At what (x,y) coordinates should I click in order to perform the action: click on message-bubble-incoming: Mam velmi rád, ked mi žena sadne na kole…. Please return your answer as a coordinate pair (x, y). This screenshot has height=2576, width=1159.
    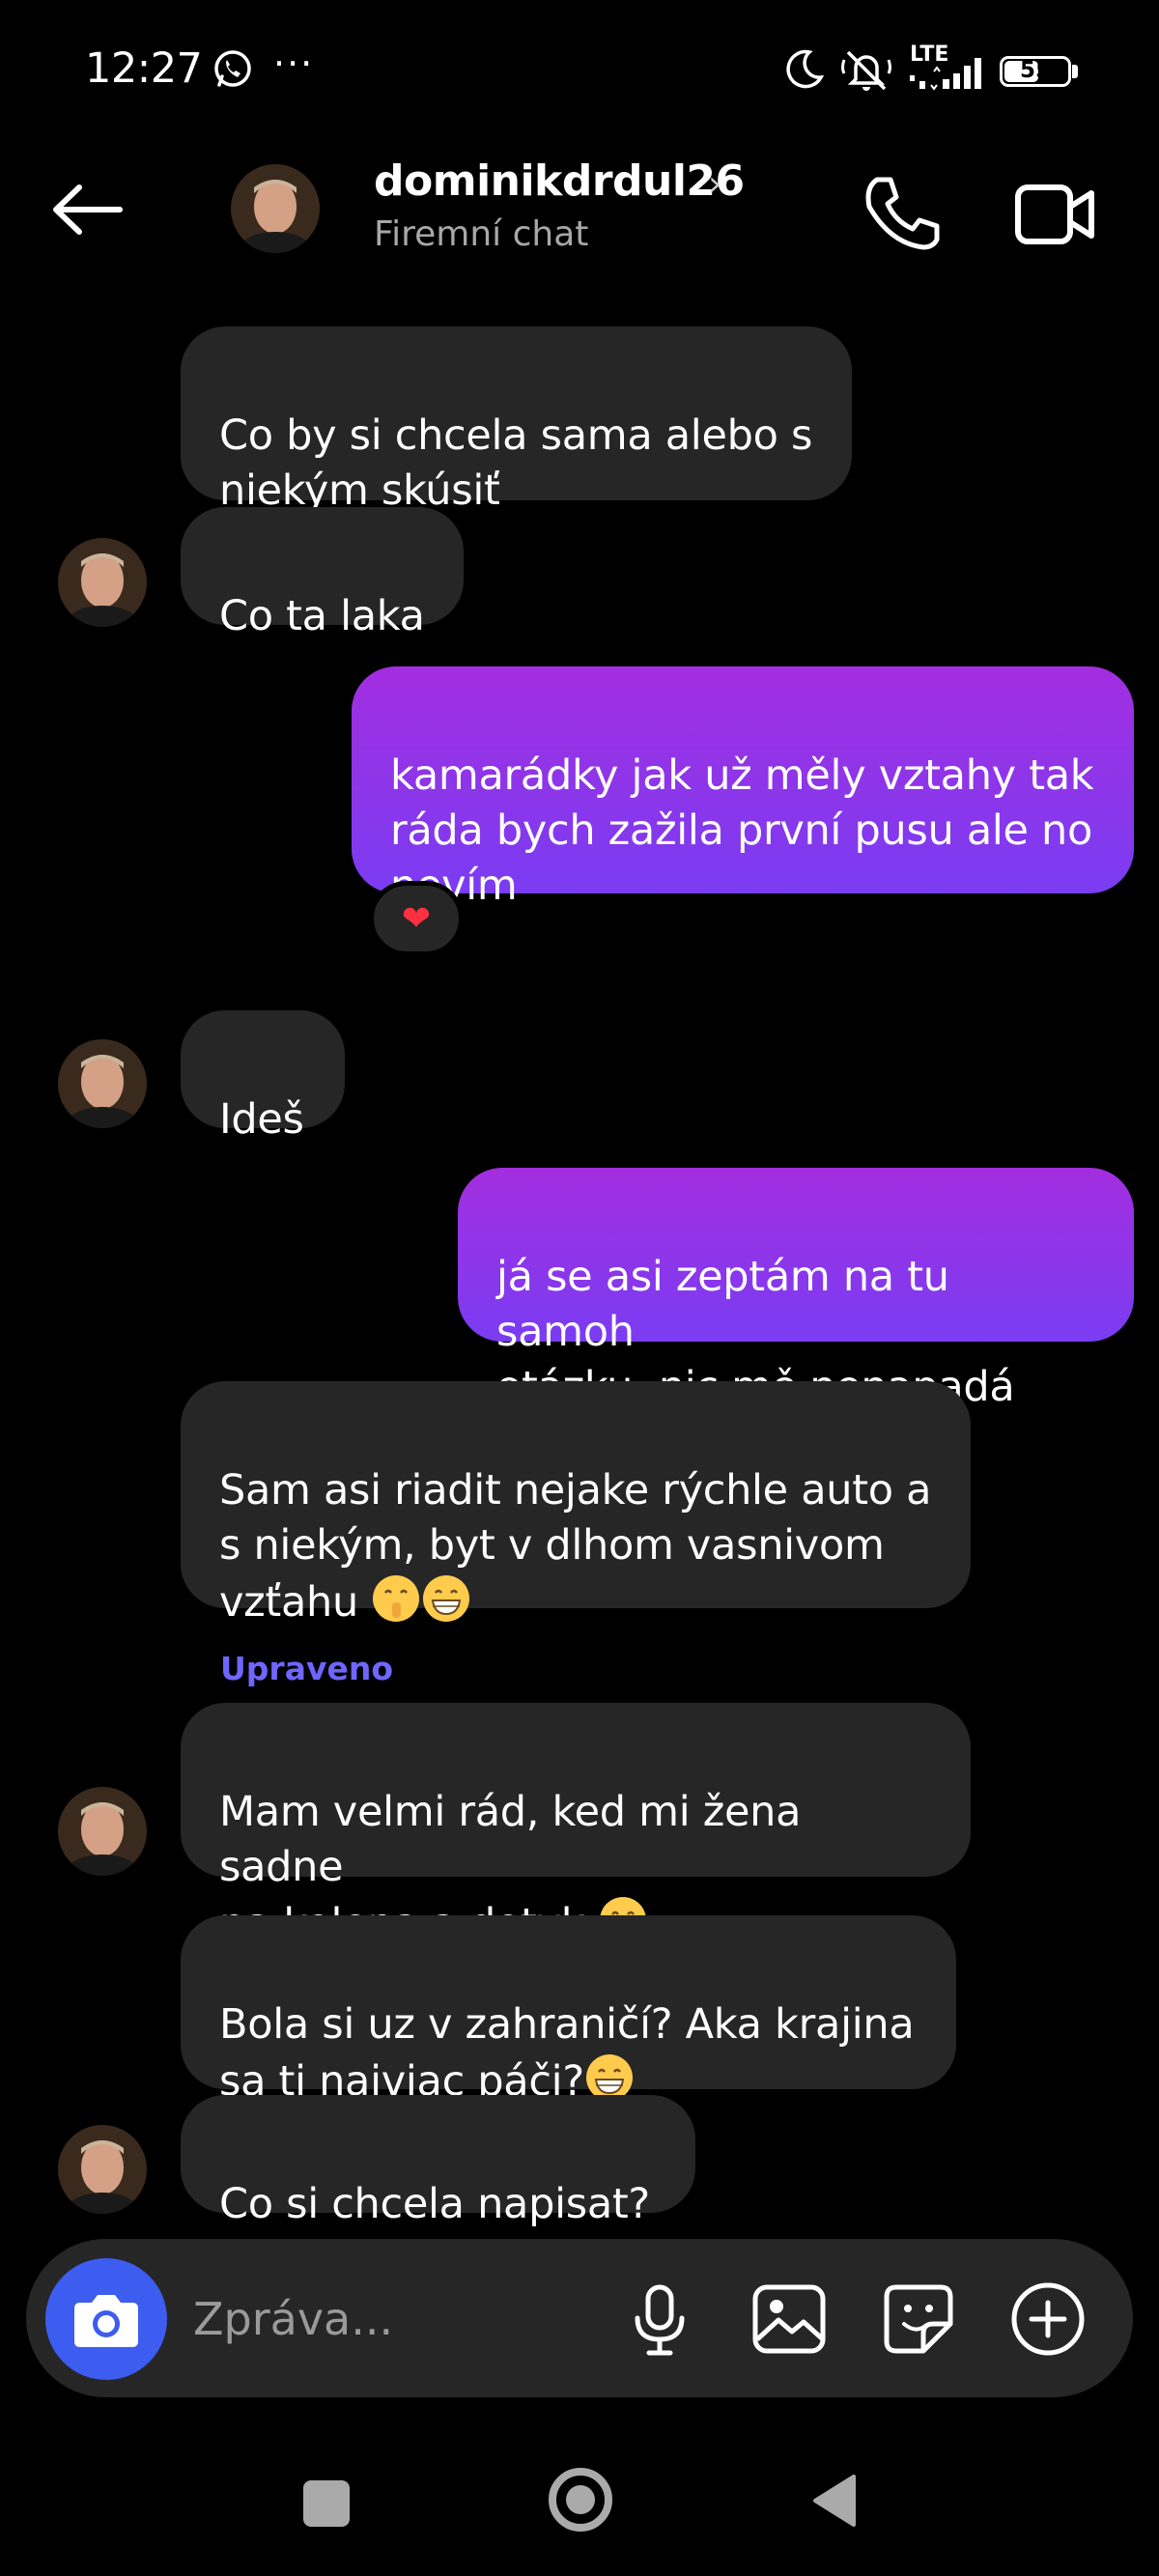
    Looking at the image, I should click on (576, 1825).